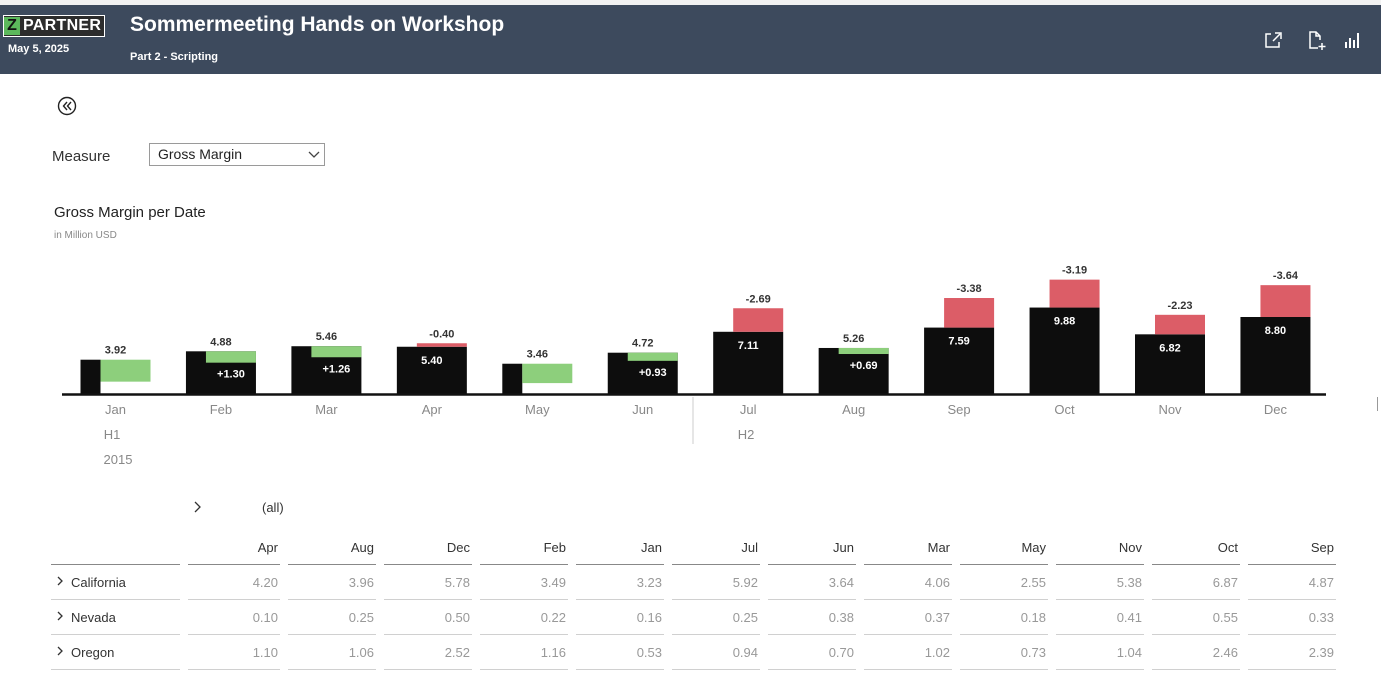 This screenshot has height=689, width=1381. Describe the element at coordinates (653, 373) in the screenshot. I see `variance-label: +0.93` at that location.